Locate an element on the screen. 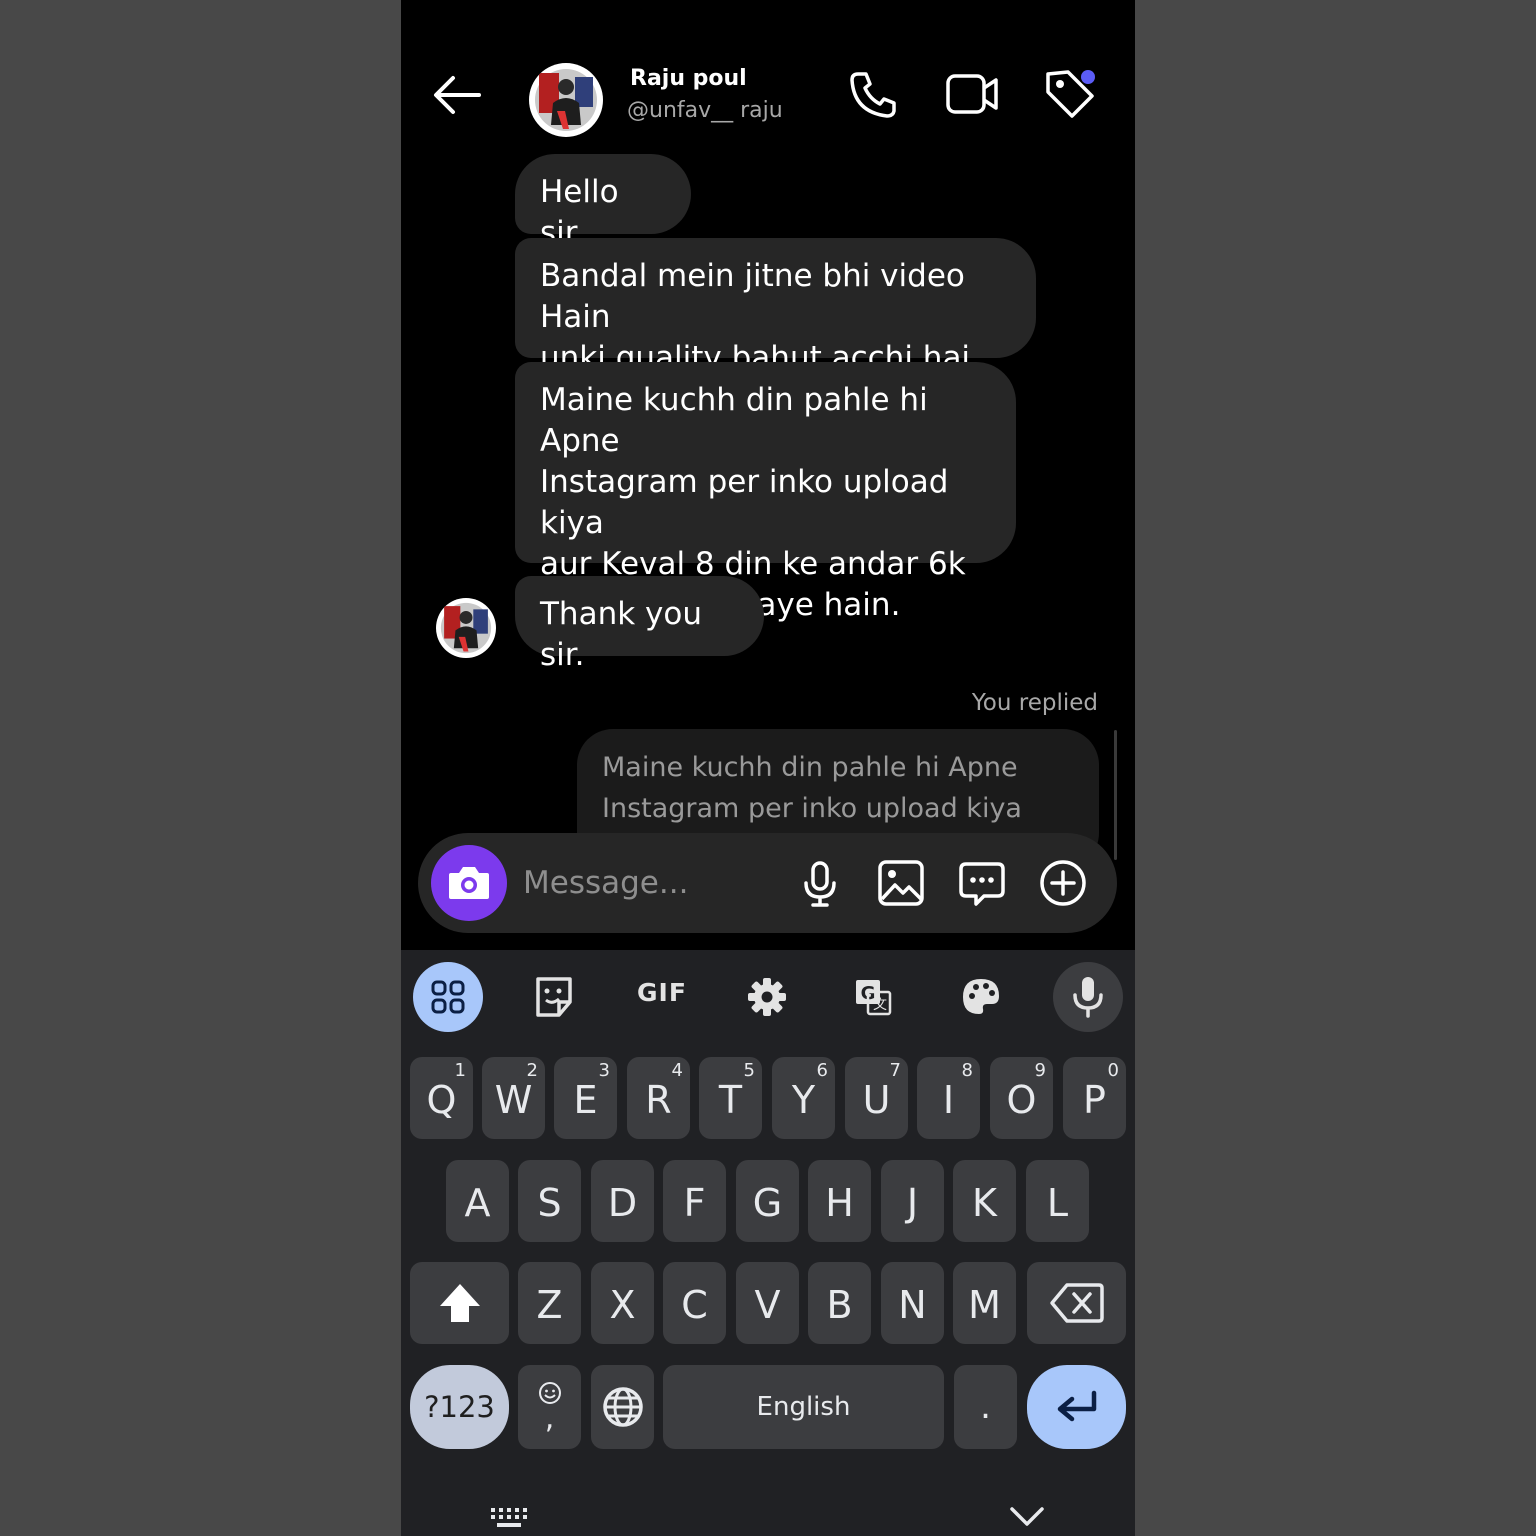 The width and height of the screenshot is (1536, 1536). contact-username: @unfav__ raju is located at coordinates (705, 110).